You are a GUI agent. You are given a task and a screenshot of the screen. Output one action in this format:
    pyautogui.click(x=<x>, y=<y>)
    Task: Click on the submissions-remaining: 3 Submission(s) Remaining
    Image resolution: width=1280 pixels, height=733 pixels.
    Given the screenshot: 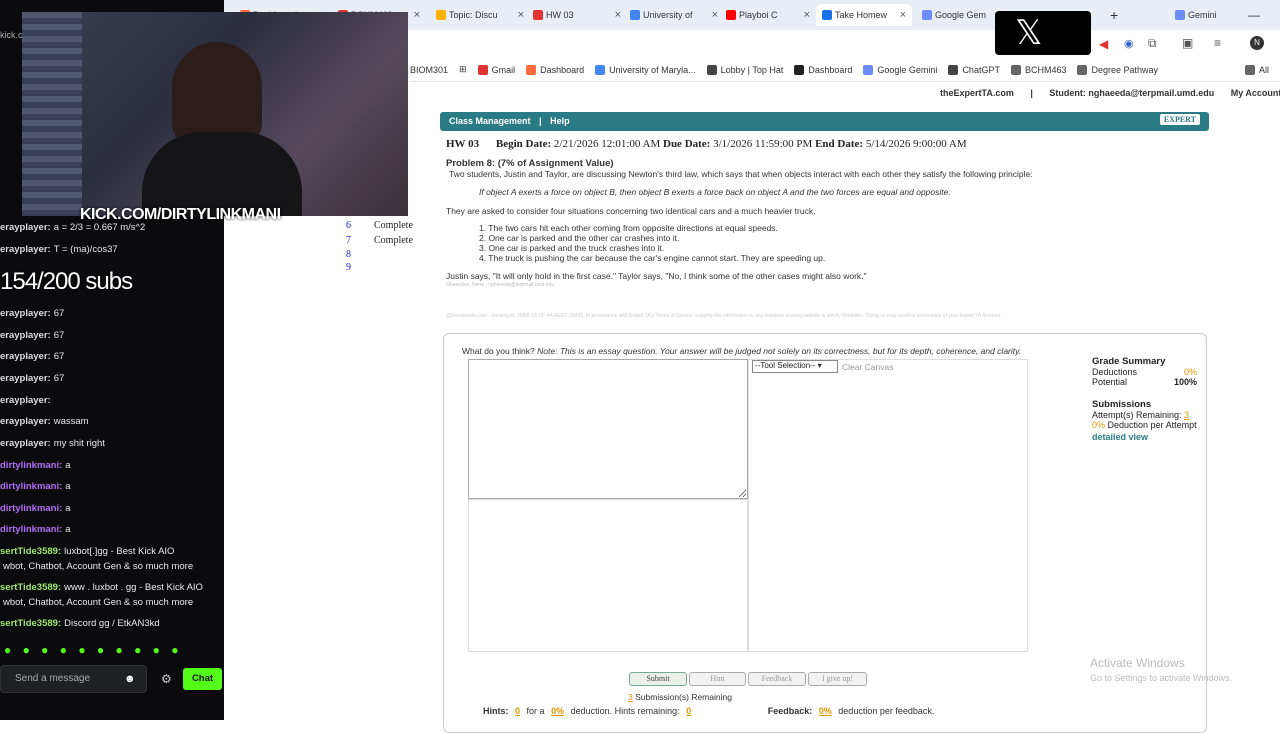 What is the action you would take?
    pyautogui.click(x=680, y=697)
    